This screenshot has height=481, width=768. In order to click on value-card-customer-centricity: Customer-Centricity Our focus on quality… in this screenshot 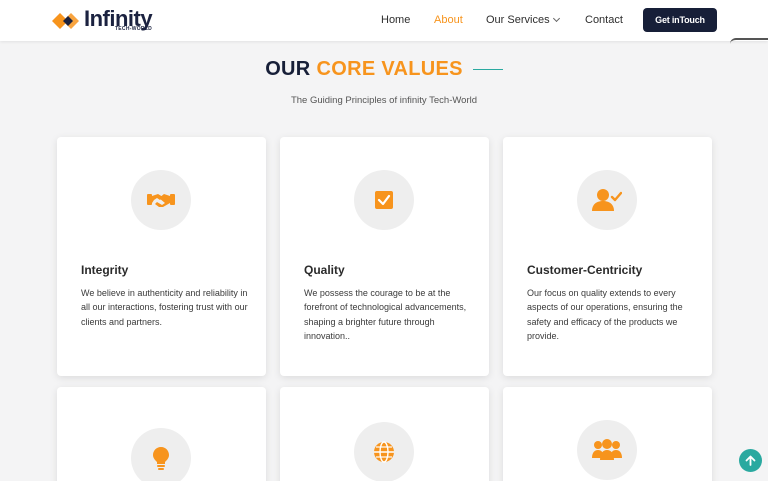, I will do `click(607, 256)`.